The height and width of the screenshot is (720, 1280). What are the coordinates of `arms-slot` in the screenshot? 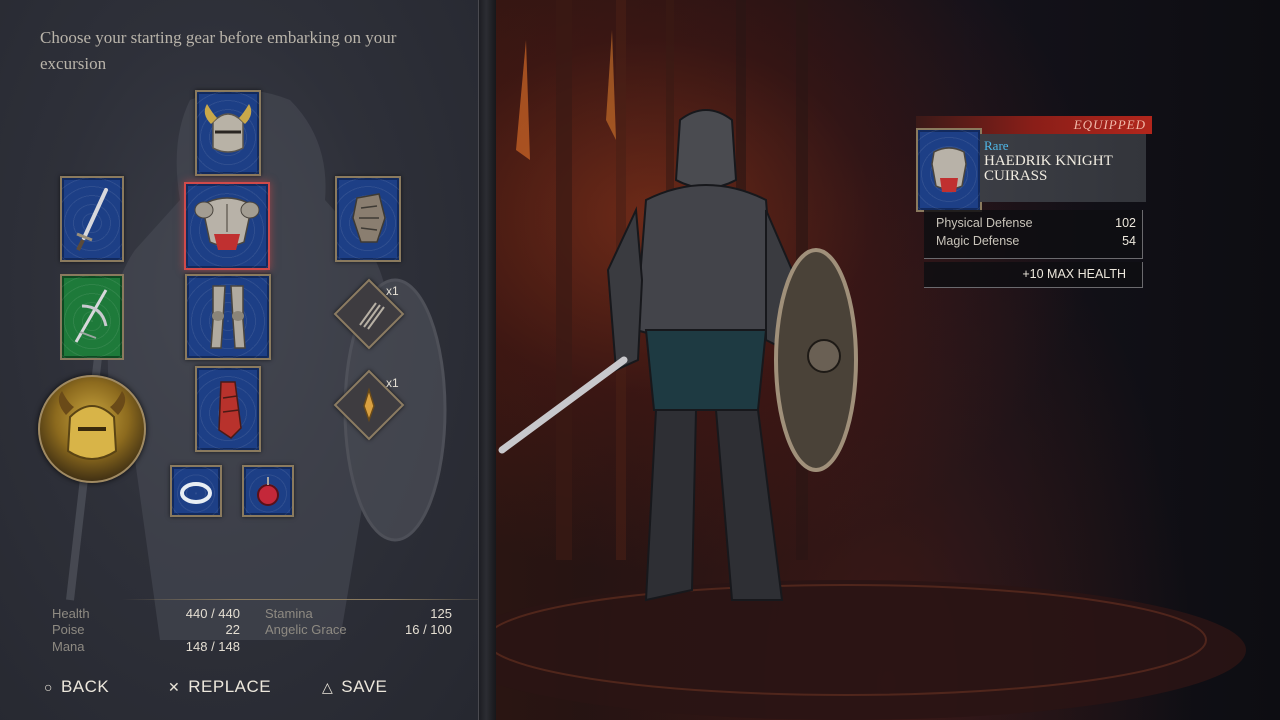 It's located at (228, 409).